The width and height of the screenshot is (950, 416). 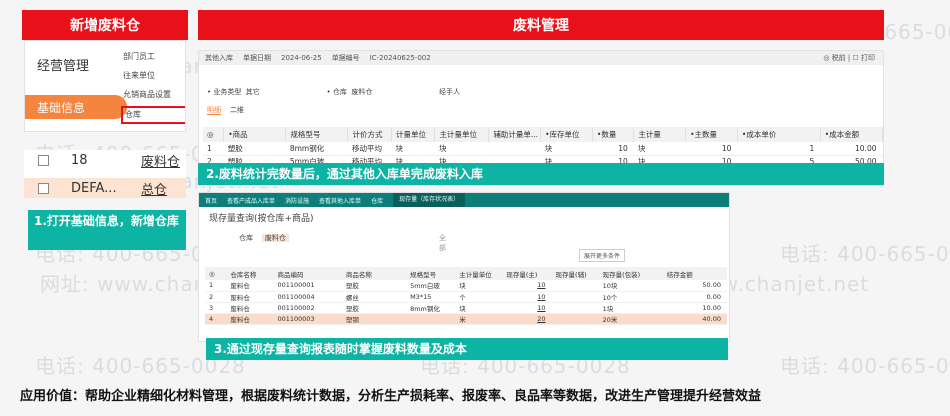 I want to click on table-row: 4 废料仓 001100003 塑钢 米 20 20米 40.00, so click(x=466, y=319).